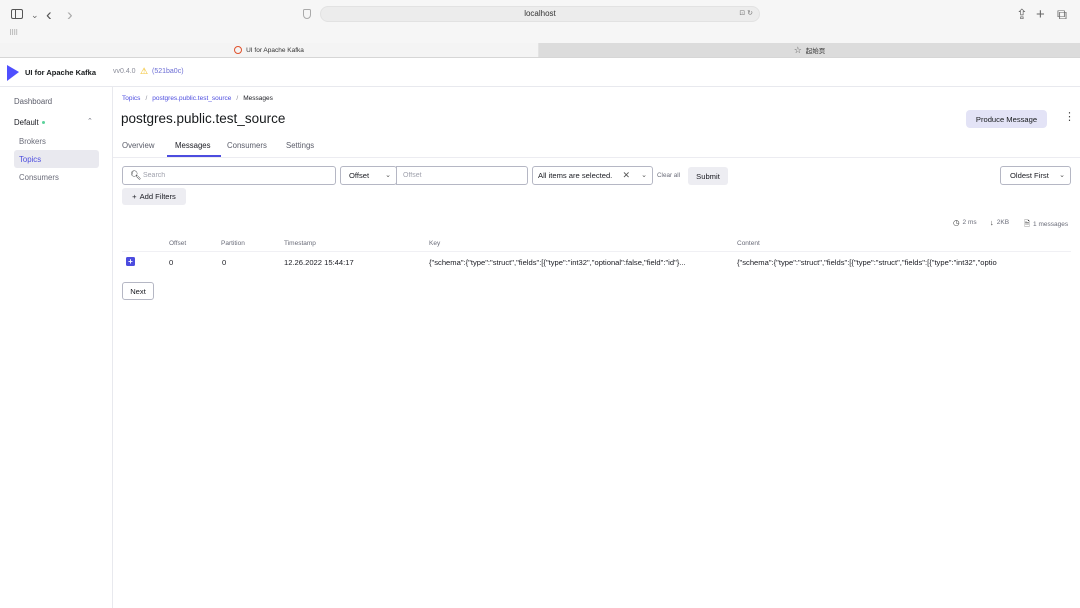  Describe the element at coordinates (43, 122) in the screenshot. I see `cluster-status-dot` at that location.